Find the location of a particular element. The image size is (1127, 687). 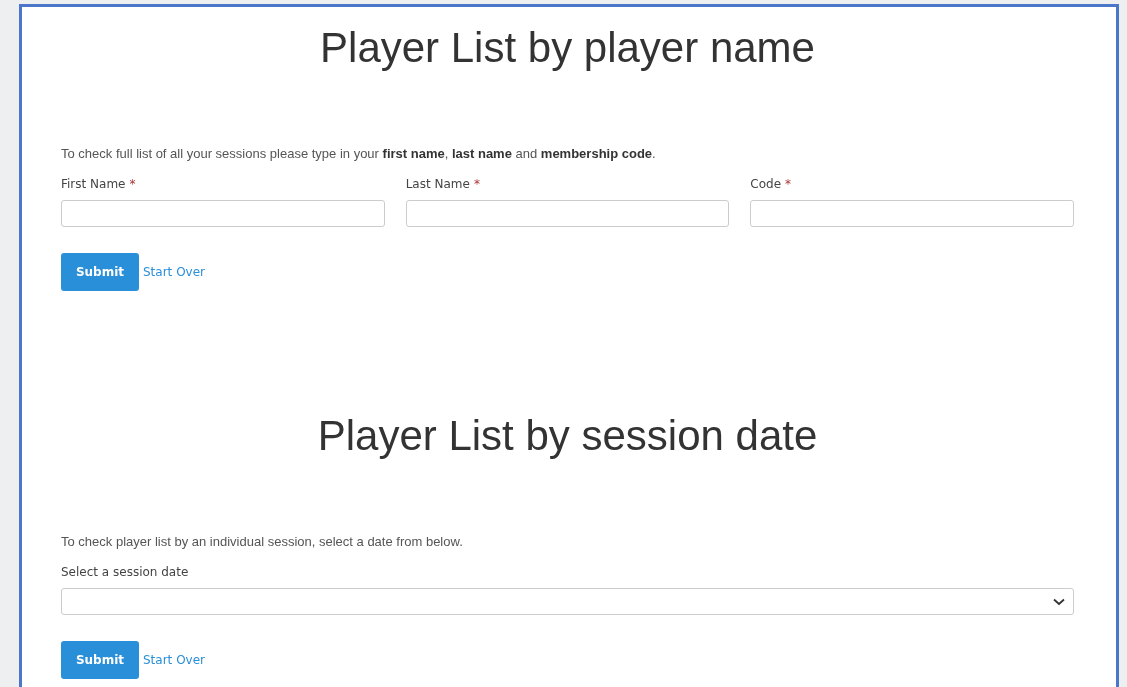

instruction-text: To check player list by an individual session, select a date from below. is located at coordinates (262, 542).